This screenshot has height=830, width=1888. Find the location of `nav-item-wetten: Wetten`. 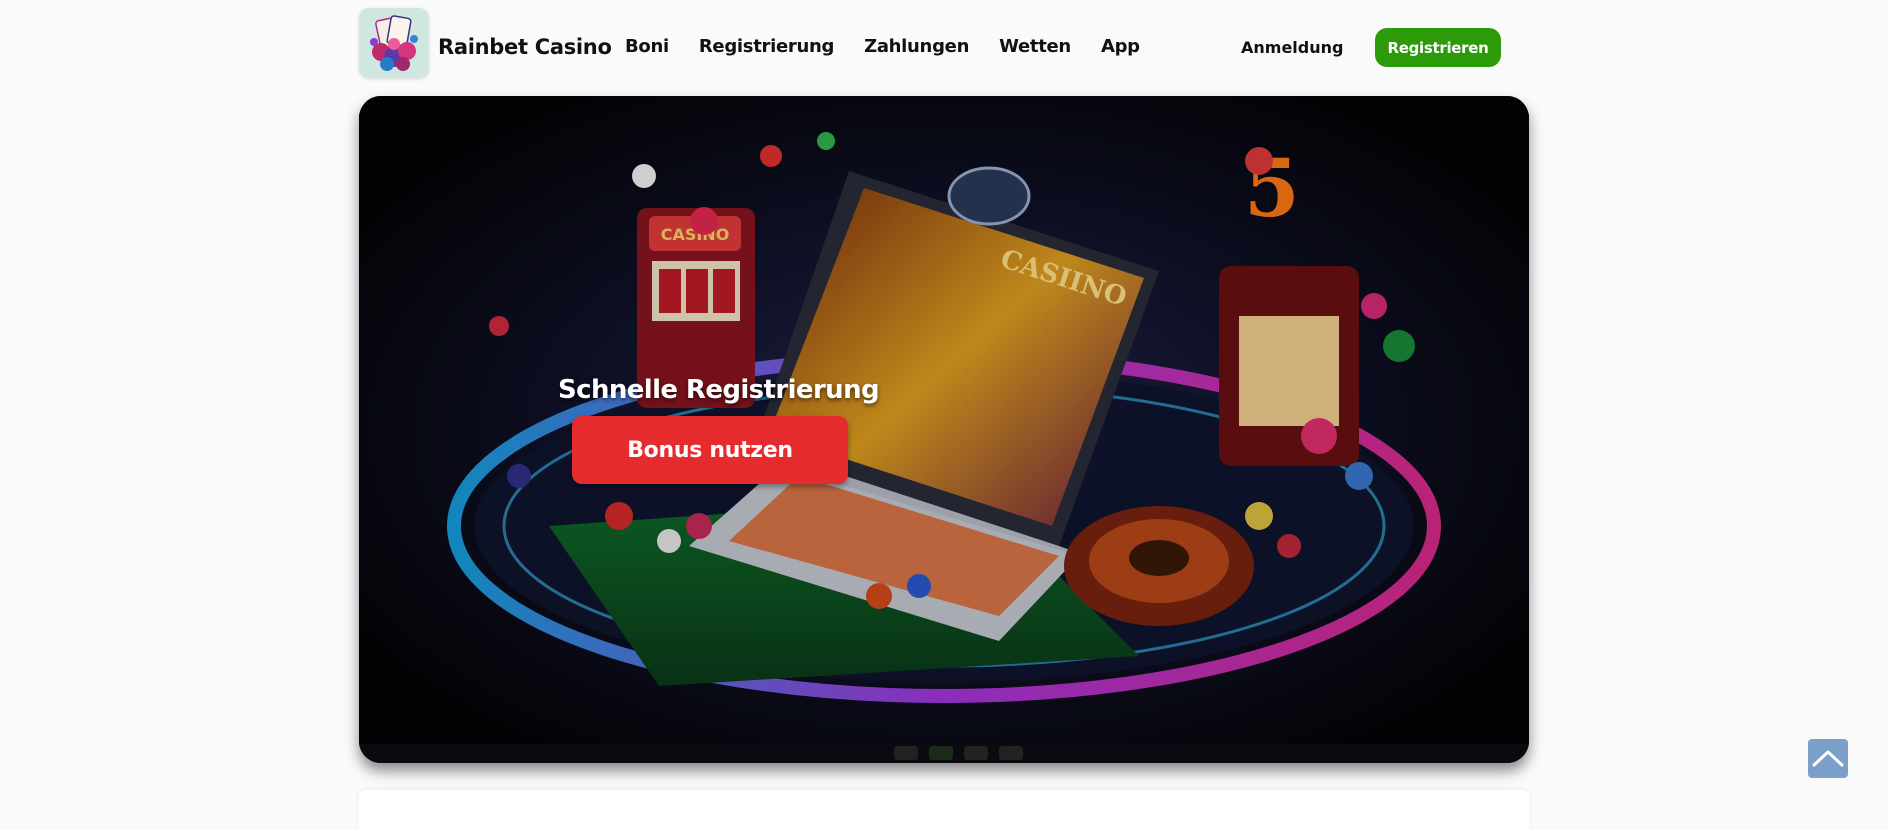

nav-item-wetten: Wetten is located at coordinates (1035, 46).